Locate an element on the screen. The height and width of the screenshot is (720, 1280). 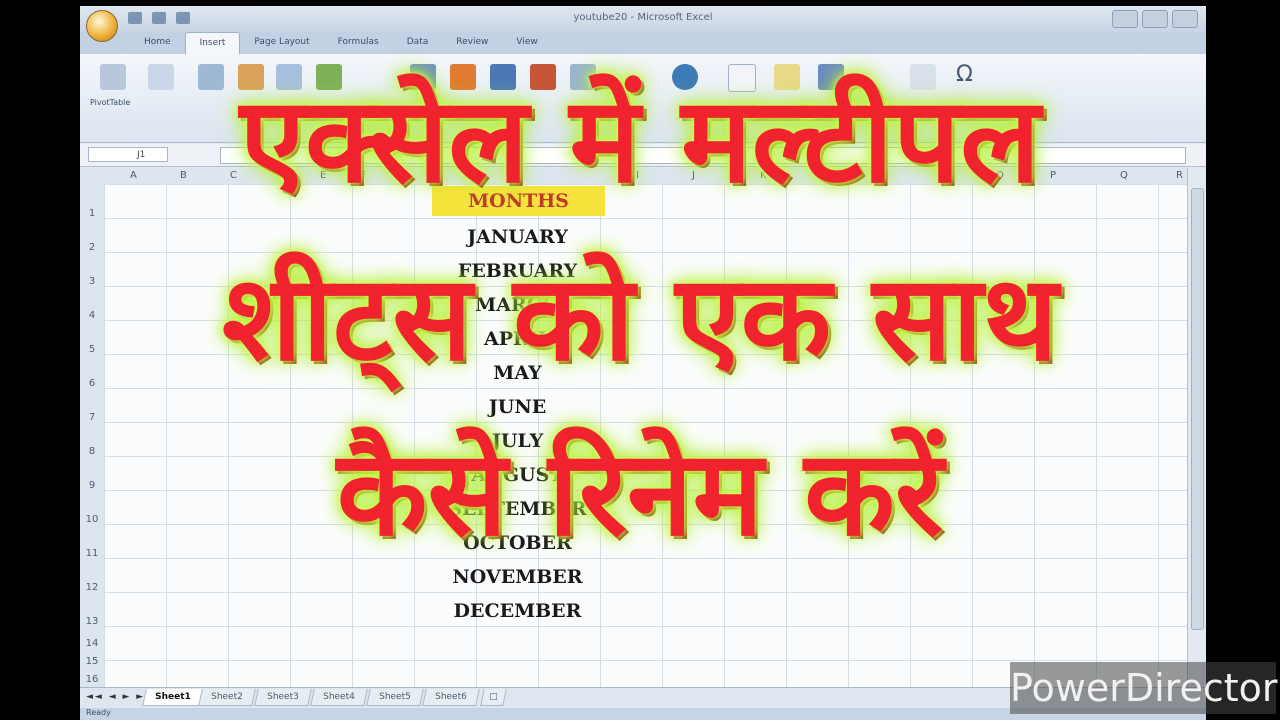
window-title: youtube20 - Microsoft Excel is located at coordinates (643, 17).